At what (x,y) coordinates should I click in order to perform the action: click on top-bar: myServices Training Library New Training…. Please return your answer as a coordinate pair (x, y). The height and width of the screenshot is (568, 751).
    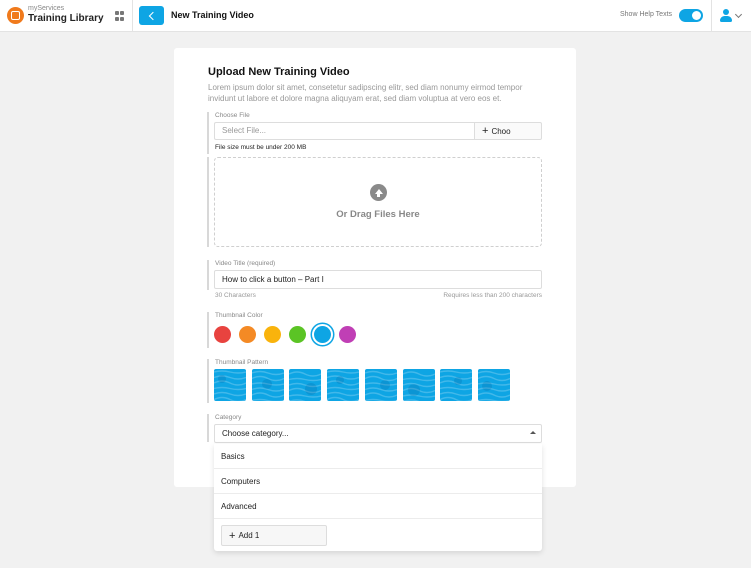
    Looking at the image, I should click on (375, 16).